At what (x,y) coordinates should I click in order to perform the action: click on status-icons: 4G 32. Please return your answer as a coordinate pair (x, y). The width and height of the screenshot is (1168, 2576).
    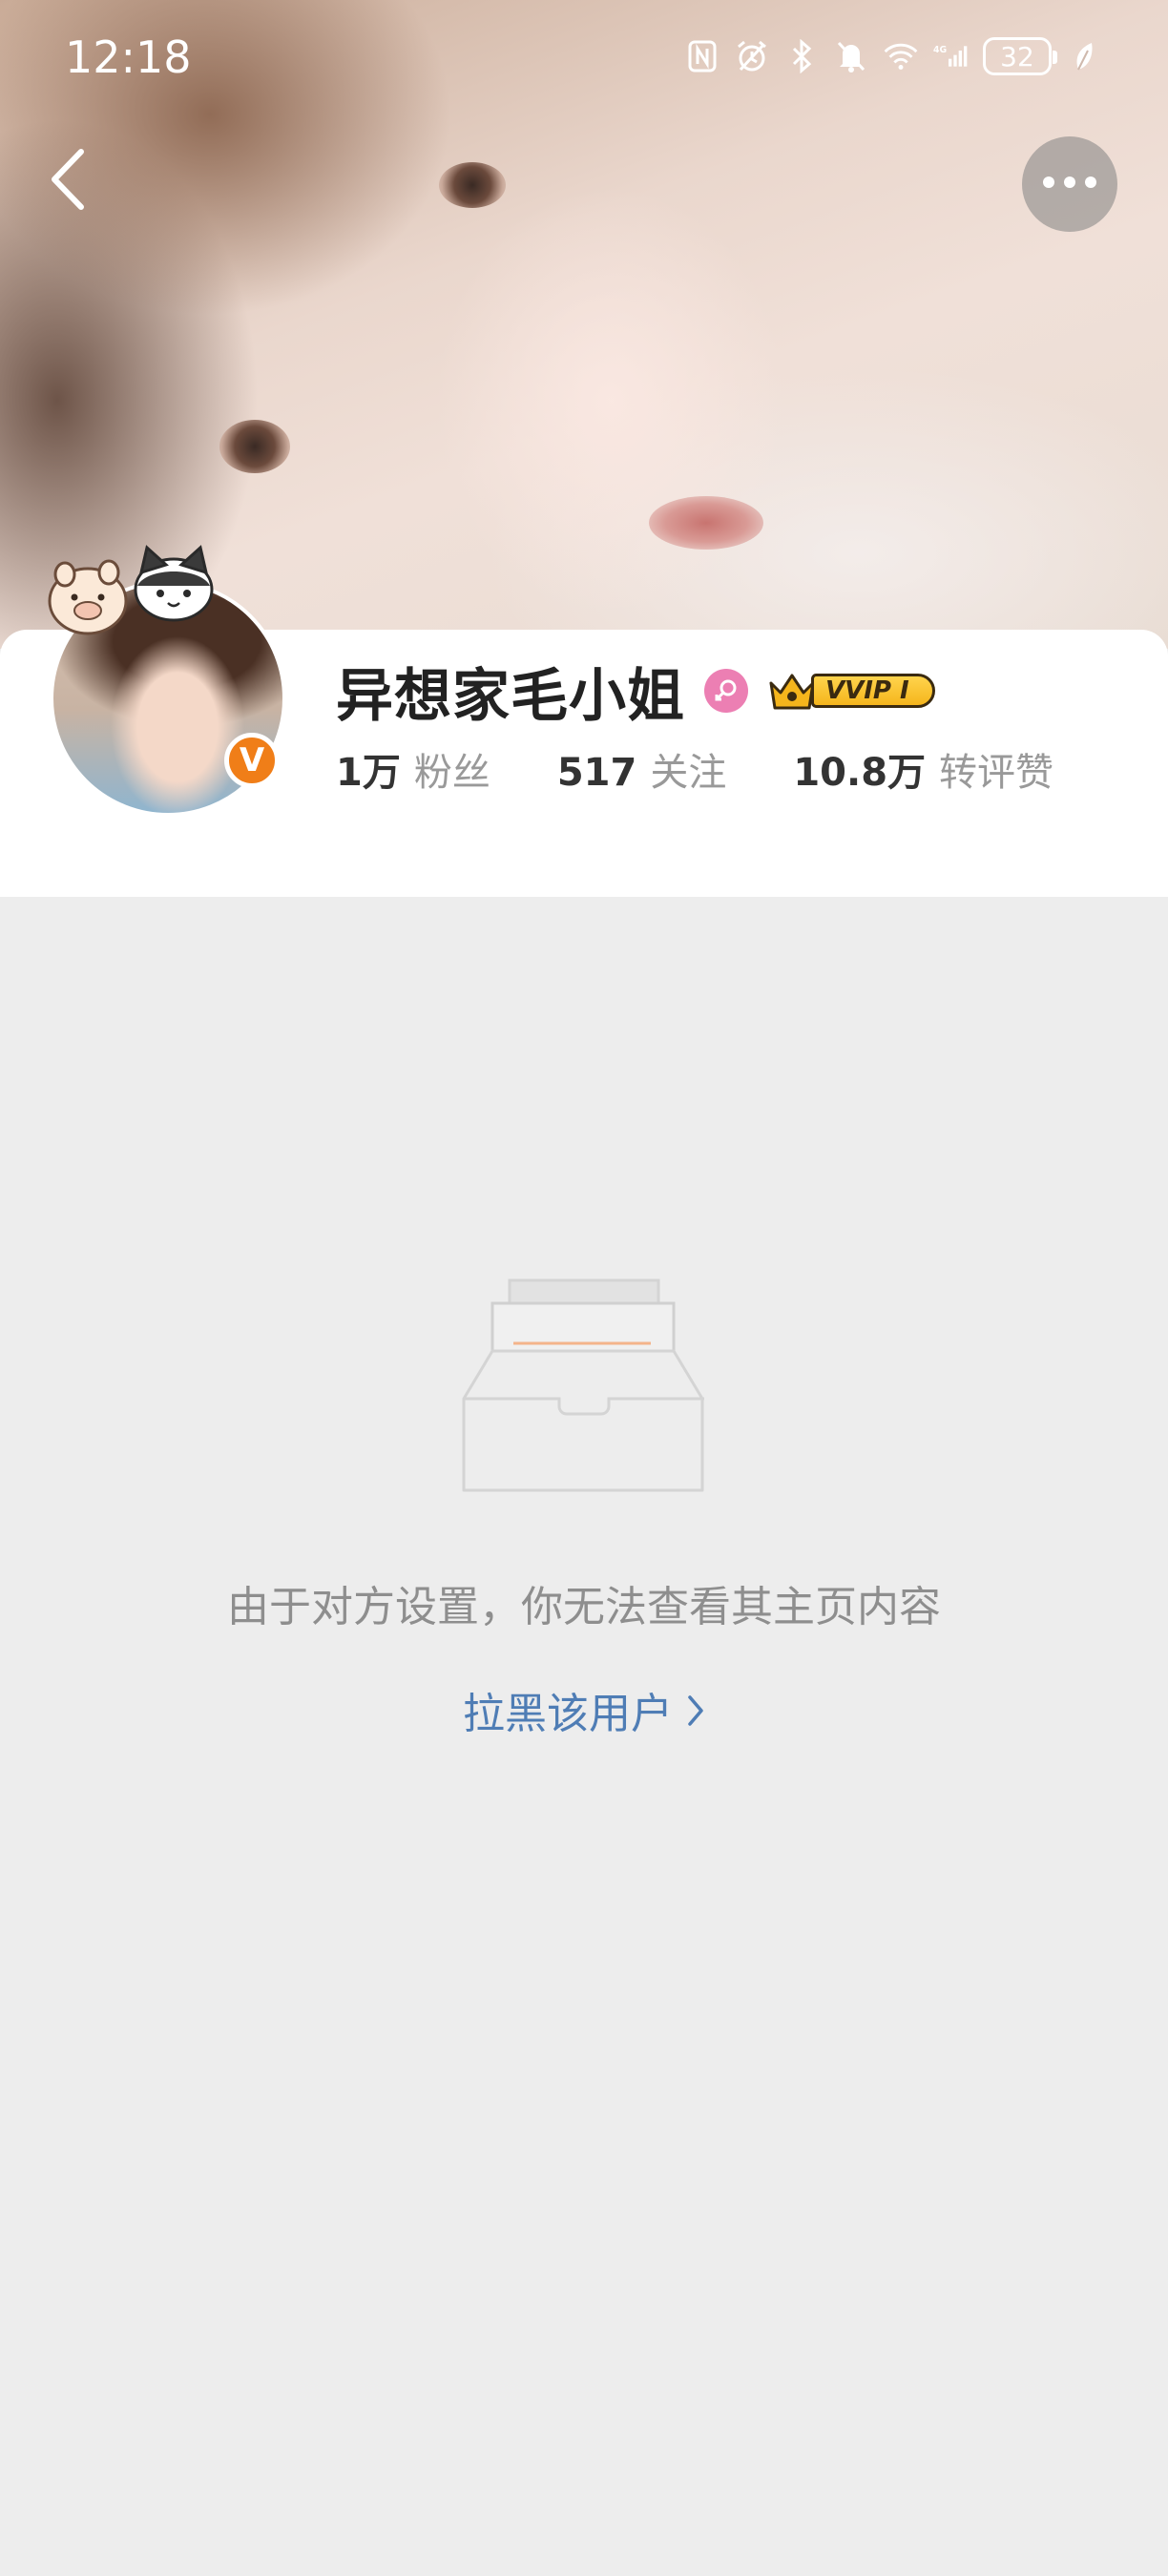
    Looking at the image, I should click on (893, 56).